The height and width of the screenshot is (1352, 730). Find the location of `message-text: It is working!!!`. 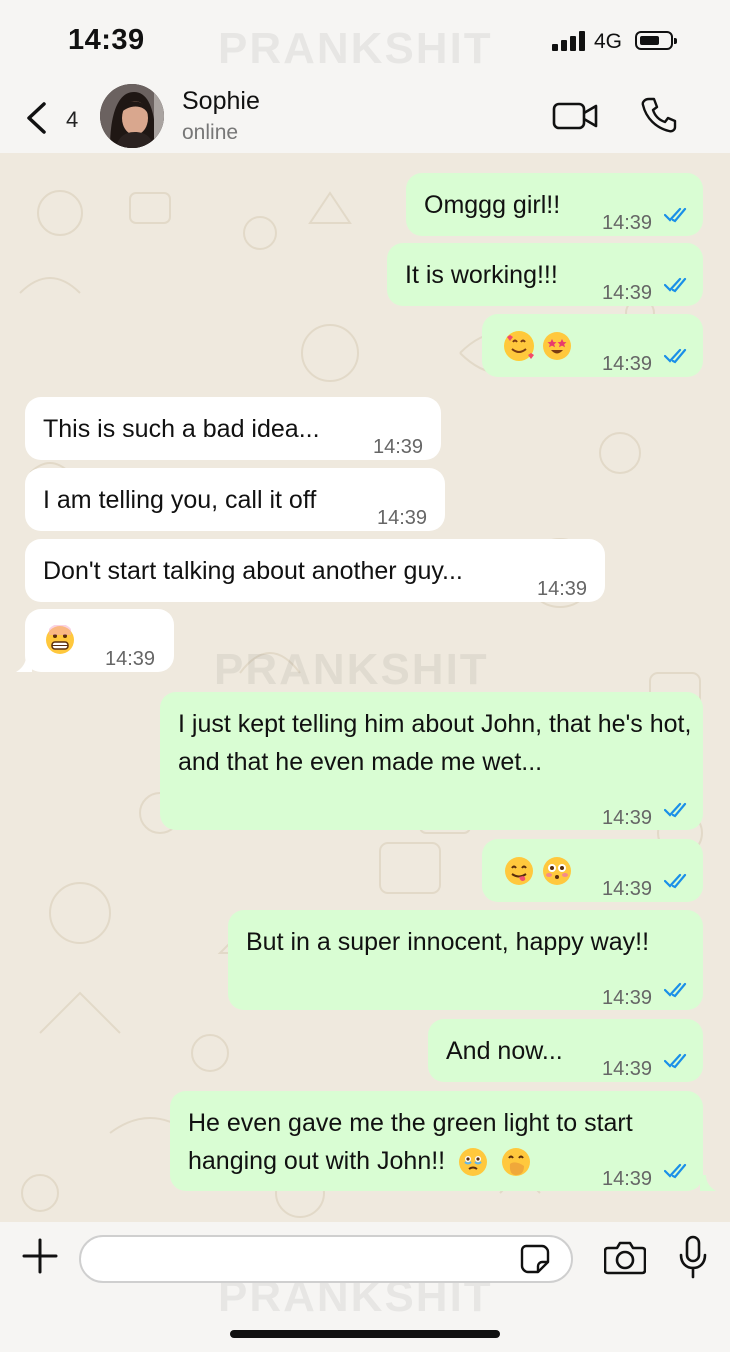

message-text: It is working!!! is located at coordinates (481, 275).